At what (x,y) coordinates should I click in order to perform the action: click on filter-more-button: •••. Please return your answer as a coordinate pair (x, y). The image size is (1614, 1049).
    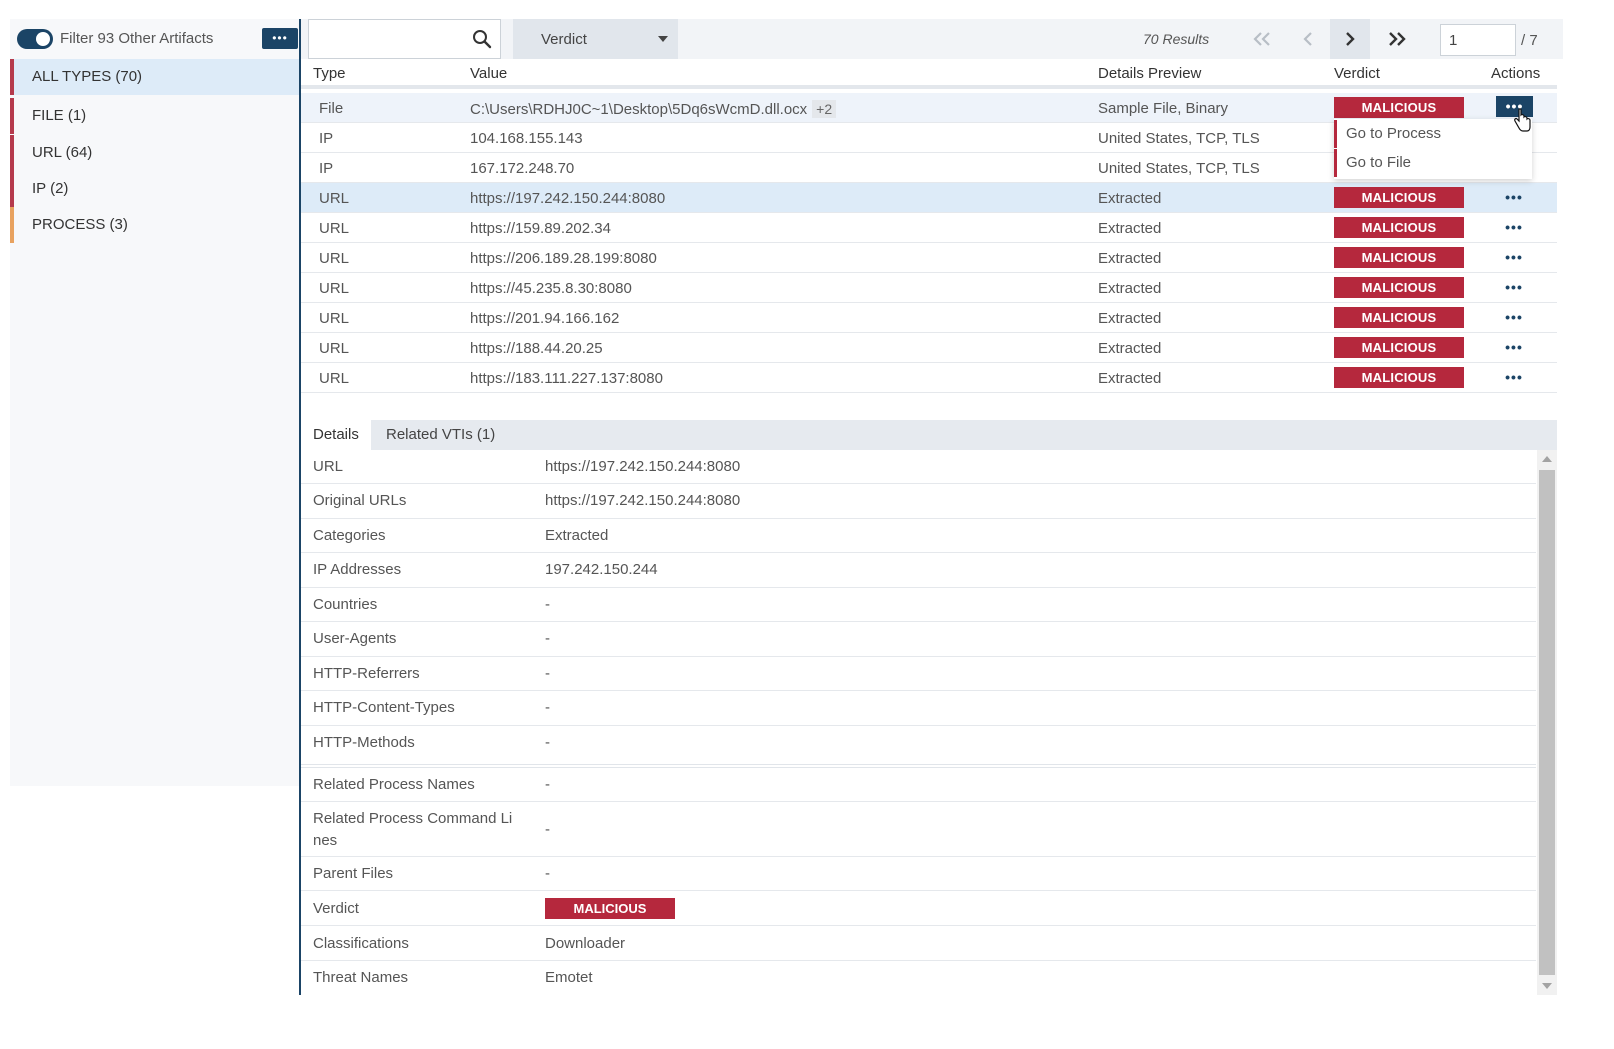
    Looking at the image, I should click on (280, 38).